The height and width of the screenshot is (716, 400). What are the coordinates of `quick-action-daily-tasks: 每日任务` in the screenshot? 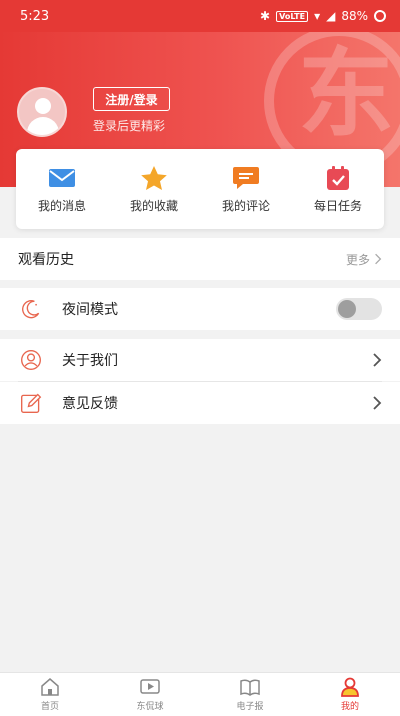 It's located at (338, 189).